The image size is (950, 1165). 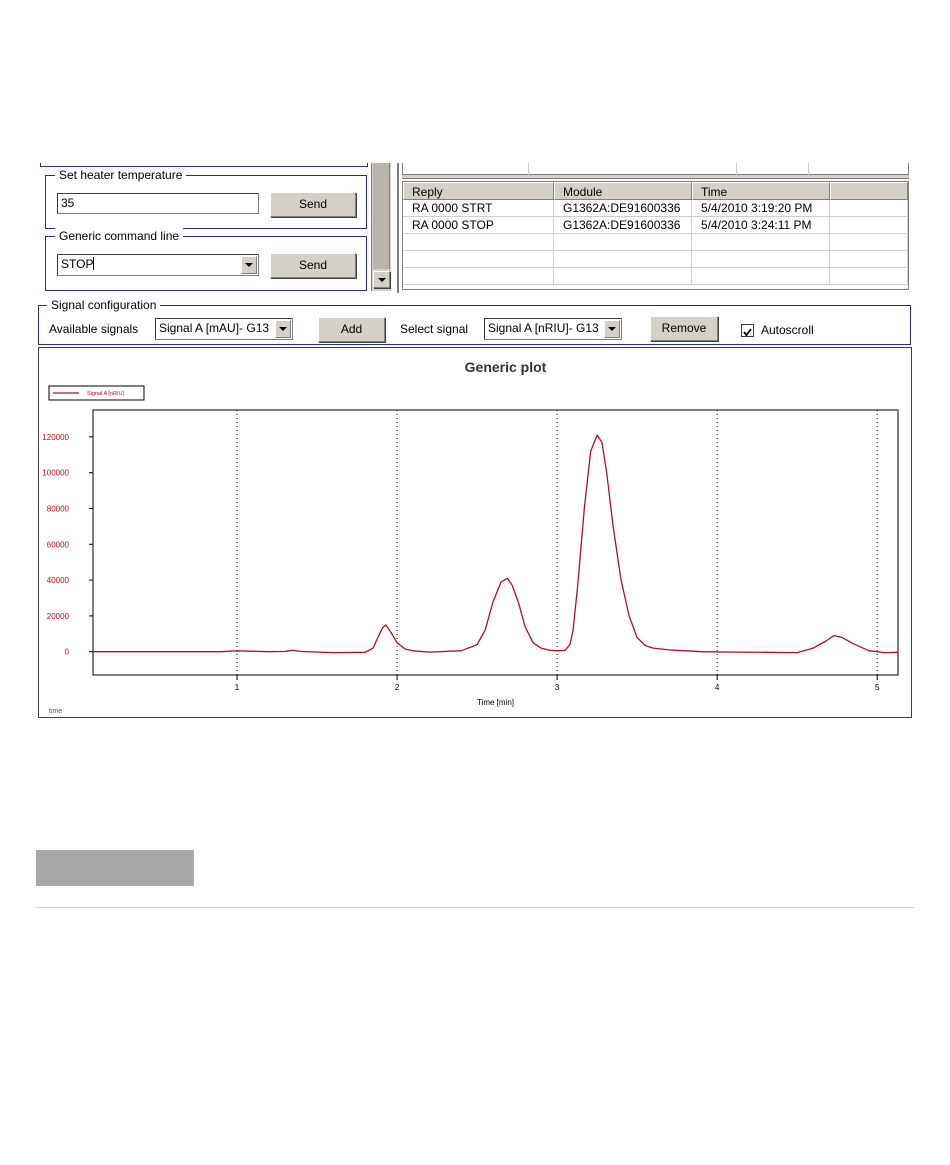 I want to click on heater-send-button: Send, so click(x=313, y=204).